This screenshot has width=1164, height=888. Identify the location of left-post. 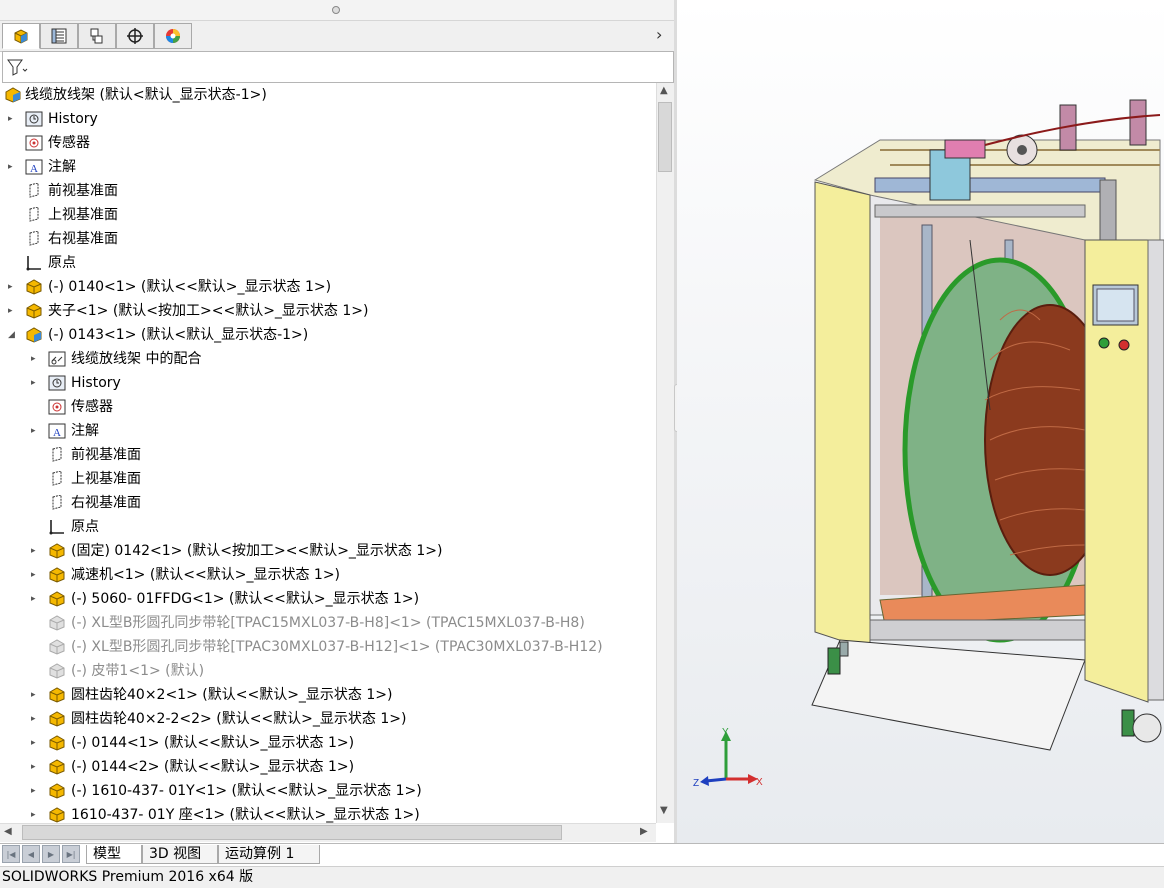
(842, 416).